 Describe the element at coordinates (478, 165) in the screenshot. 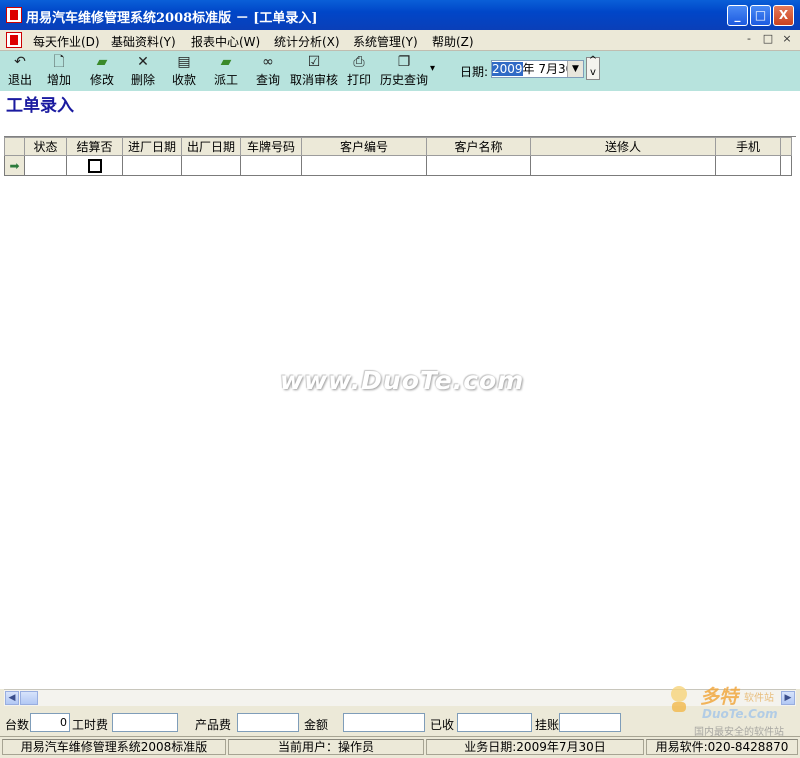

I see `cell-customer-name` at that location.